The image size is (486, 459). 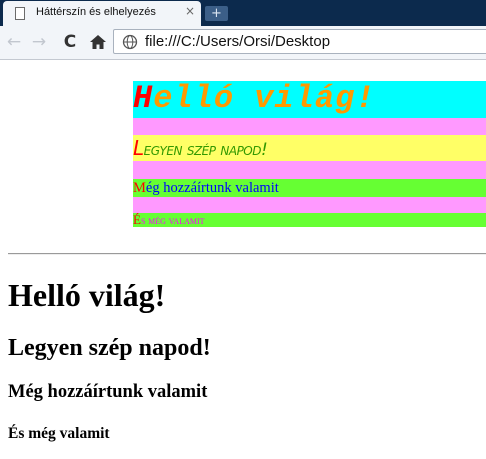 I want to click on band-text: elló világ!, so click(x=264, y=99).